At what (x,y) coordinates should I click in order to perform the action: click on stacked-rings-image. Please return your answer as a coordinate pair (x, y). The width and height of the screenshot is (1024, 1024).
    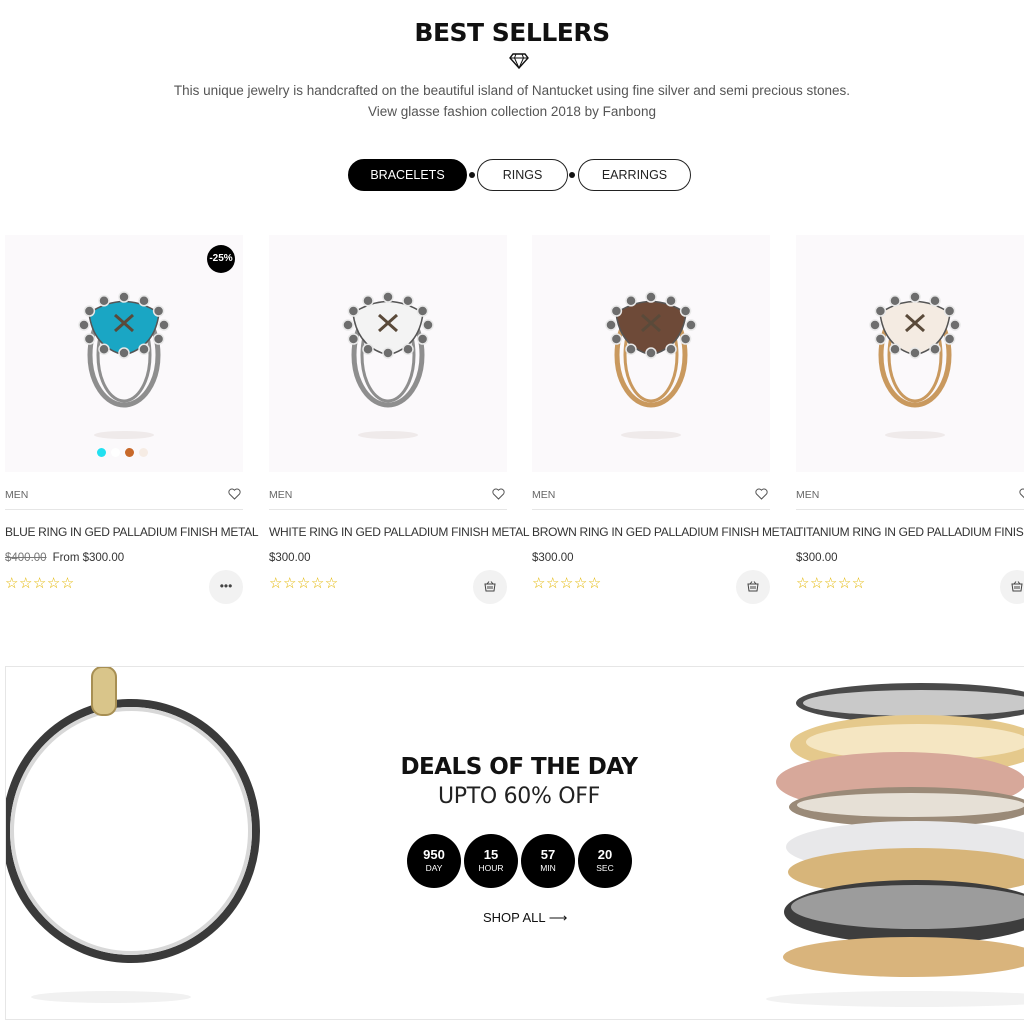
    Looking at the image, I should click on (895, 845).